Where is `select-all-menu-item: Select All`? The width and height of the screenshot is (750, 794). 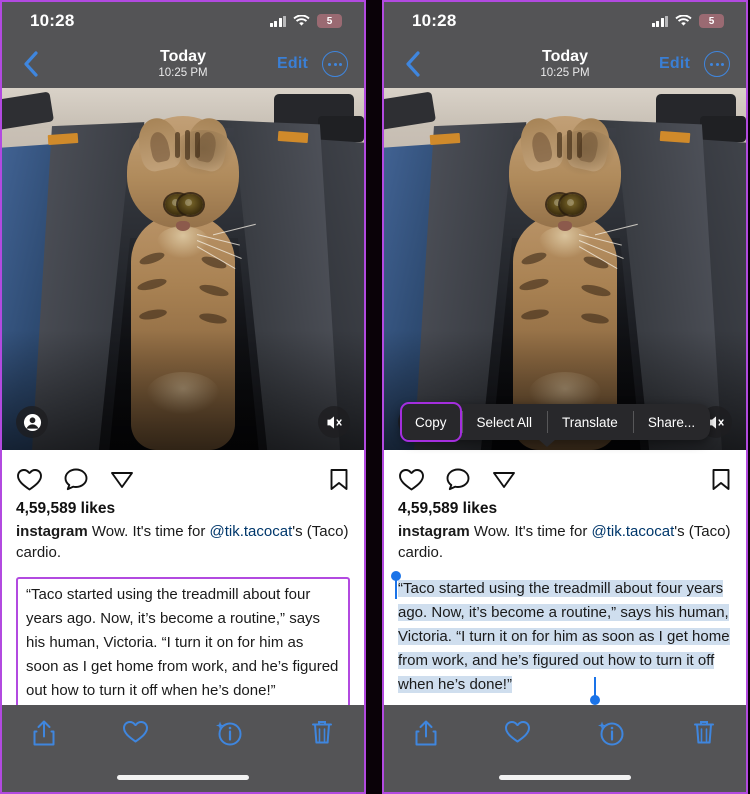
select-all-menu-item: Select All is located at coordinates (504, 422).